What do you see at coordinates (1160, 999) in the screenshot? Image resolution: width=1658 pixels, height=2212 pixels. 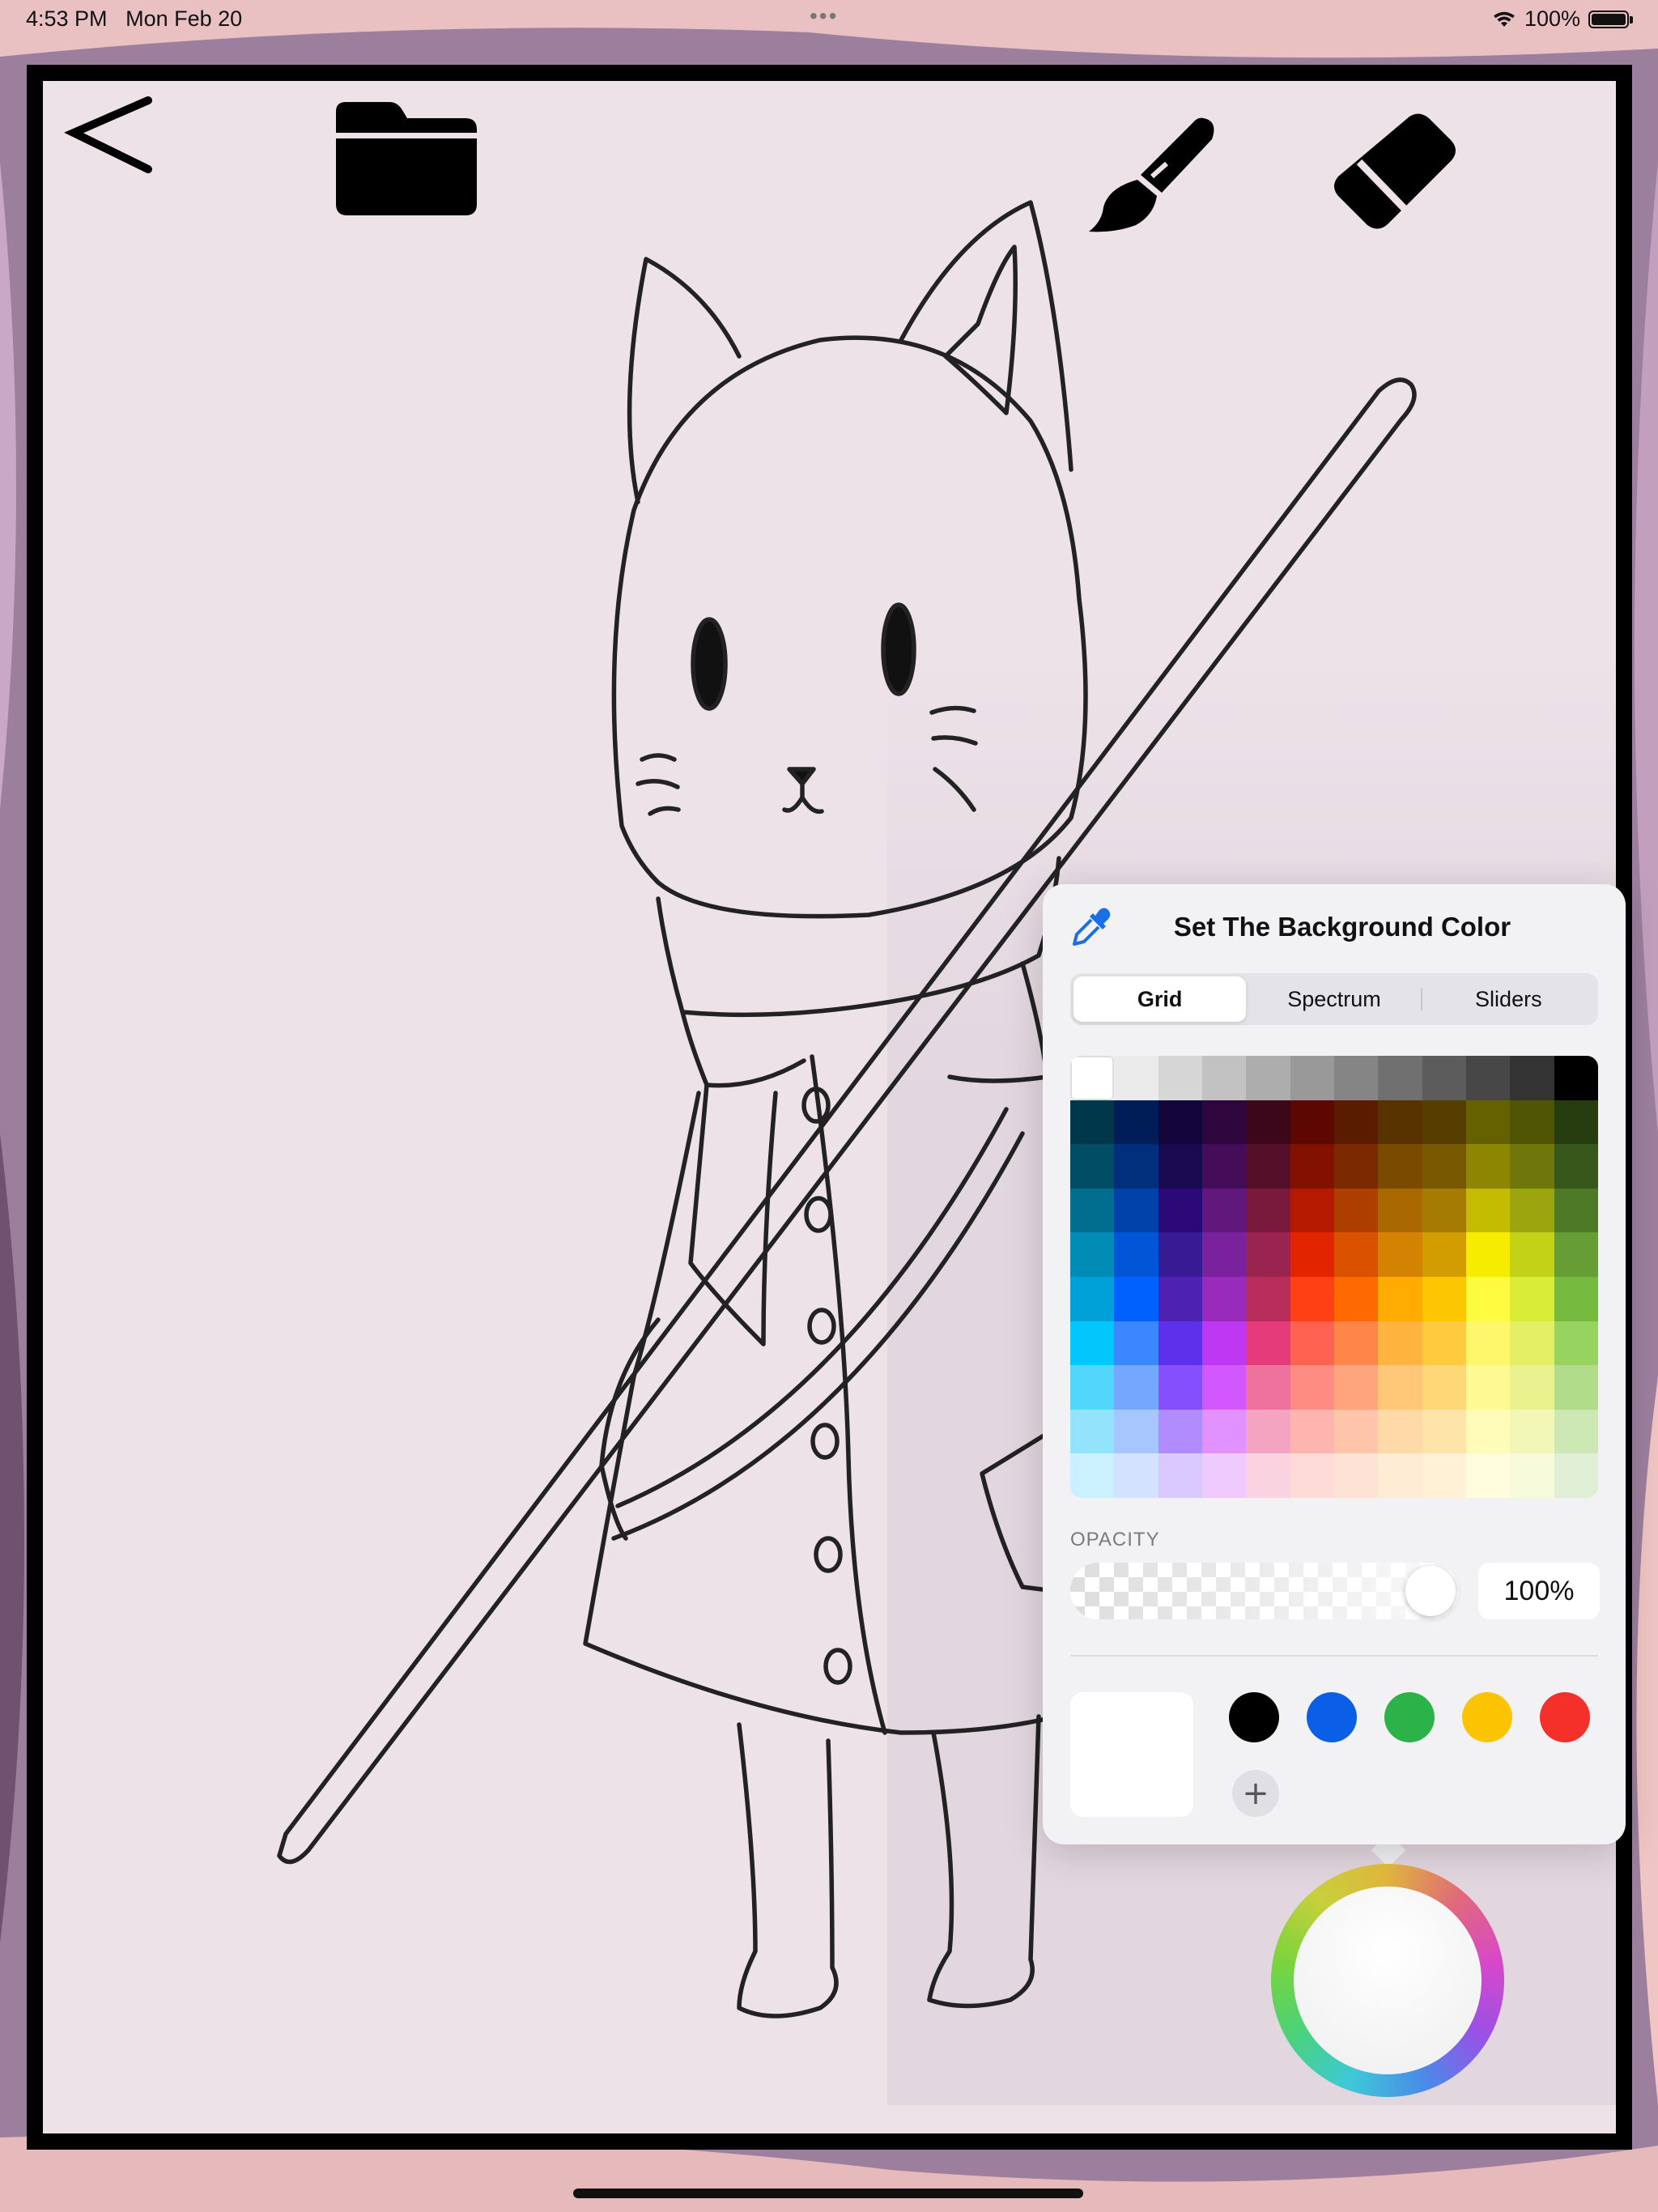 I see `tab-grid: Grid` at bounding box center [1160, 999].